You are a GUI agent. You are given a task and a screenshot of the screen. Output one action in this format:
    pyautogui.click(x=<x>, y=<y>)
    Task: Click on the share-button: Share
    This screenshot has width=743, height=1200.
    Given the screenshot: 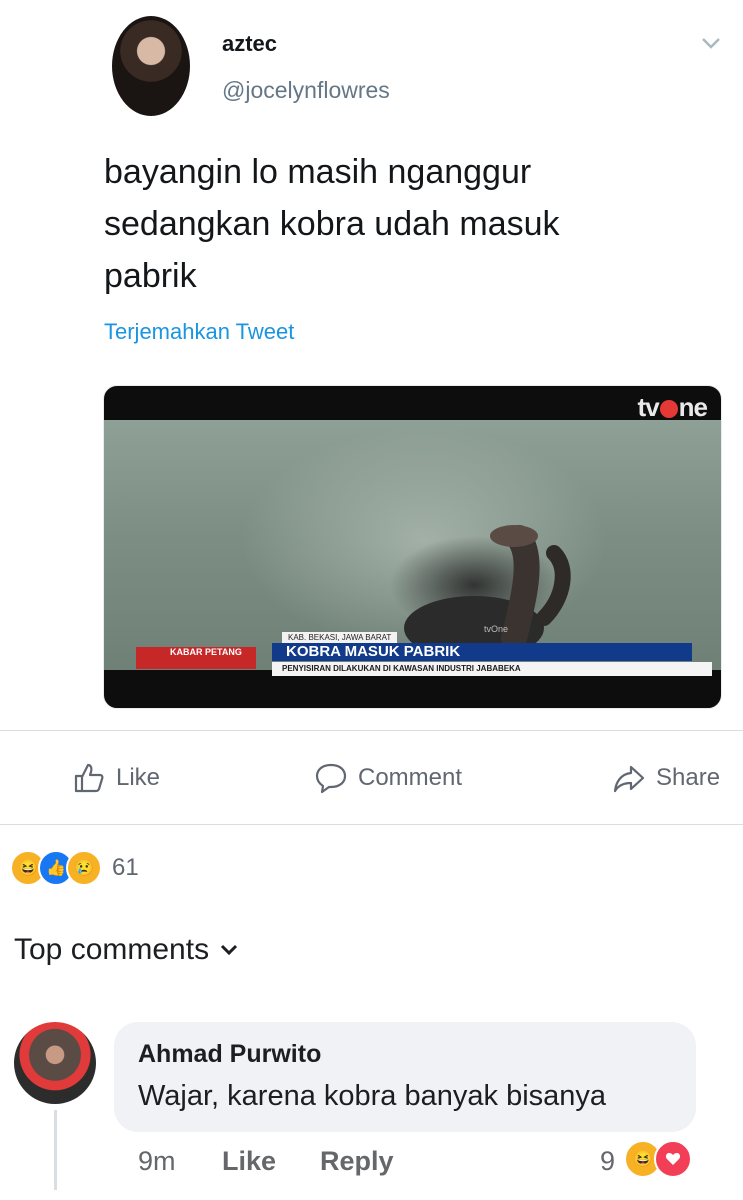 What is the action you would take?
    pyautogui.click(x=666, y=778)
    